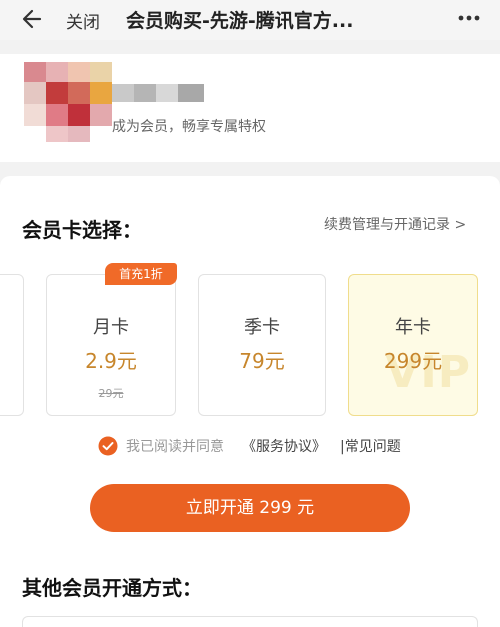  Describe the element at coordinates (370, 446) in the screenshot. I see `faq-link: |常见问题` at that location.